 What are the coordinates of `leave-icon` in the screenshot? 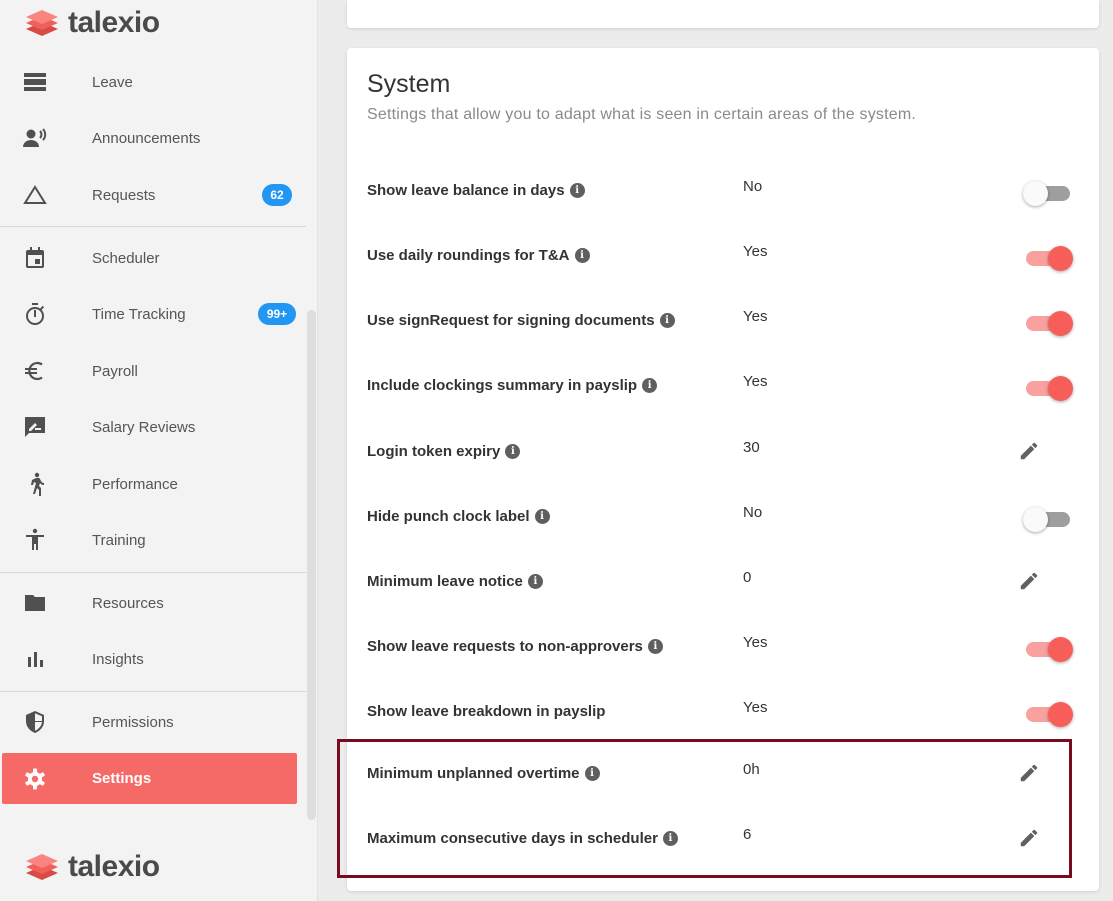 It's located at (35, 82).